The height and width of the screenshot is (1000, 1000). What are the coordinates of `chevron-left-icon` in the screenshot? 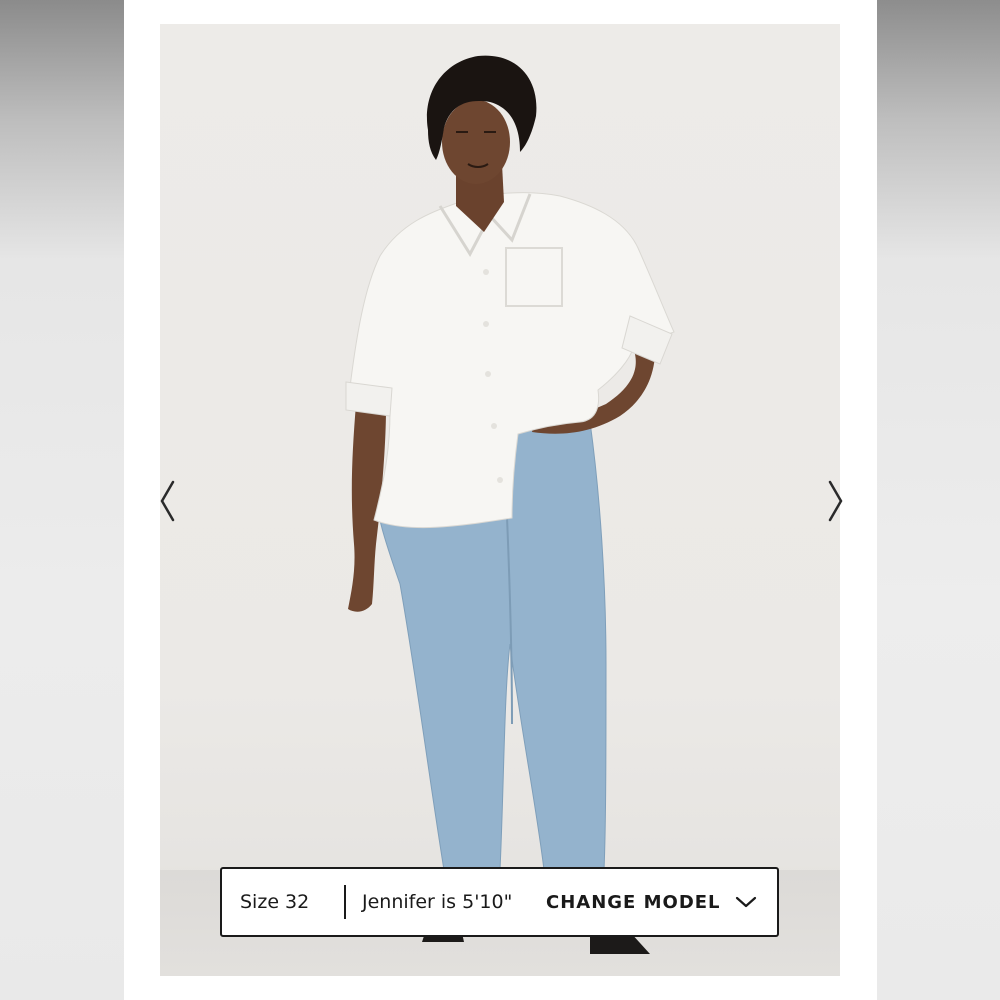 It's located at (167, 501).